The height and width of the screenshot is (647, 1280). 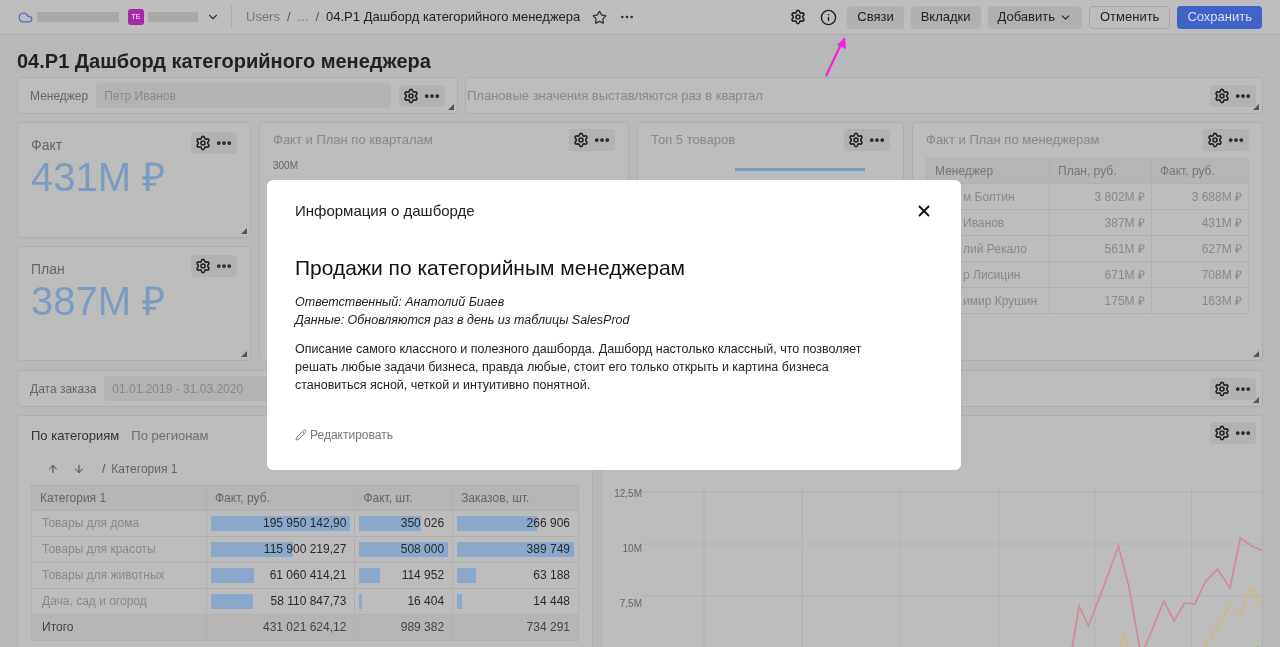 What do you see at coordinates (224, 61) in the screenshot?
I see `page-title: 04.P1 Дашборд категорийного менеджера` at bounding box center [224, 61].